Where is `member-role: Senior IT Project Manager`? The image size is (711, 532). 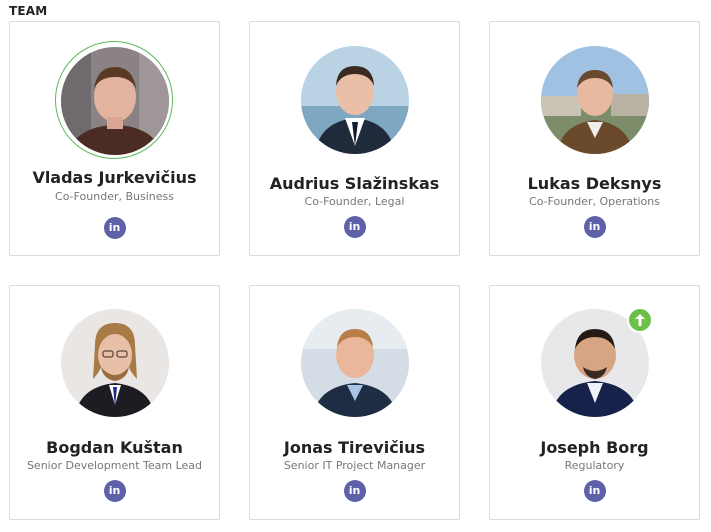 member-role: Senior IT Project Manager is located at coordinates (354, 465).